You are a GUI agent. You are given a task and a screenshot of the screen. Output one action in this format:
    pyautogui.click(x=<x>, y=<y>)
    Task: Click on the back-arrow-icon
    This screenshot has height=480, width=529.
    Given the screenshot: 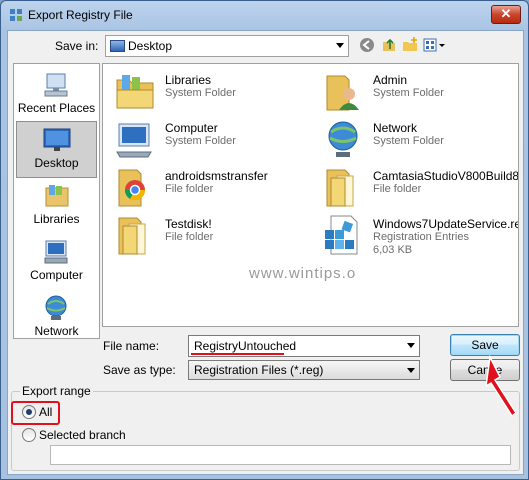 What is the action you would take?
    pyautogui.click(x=367, y=45)
    